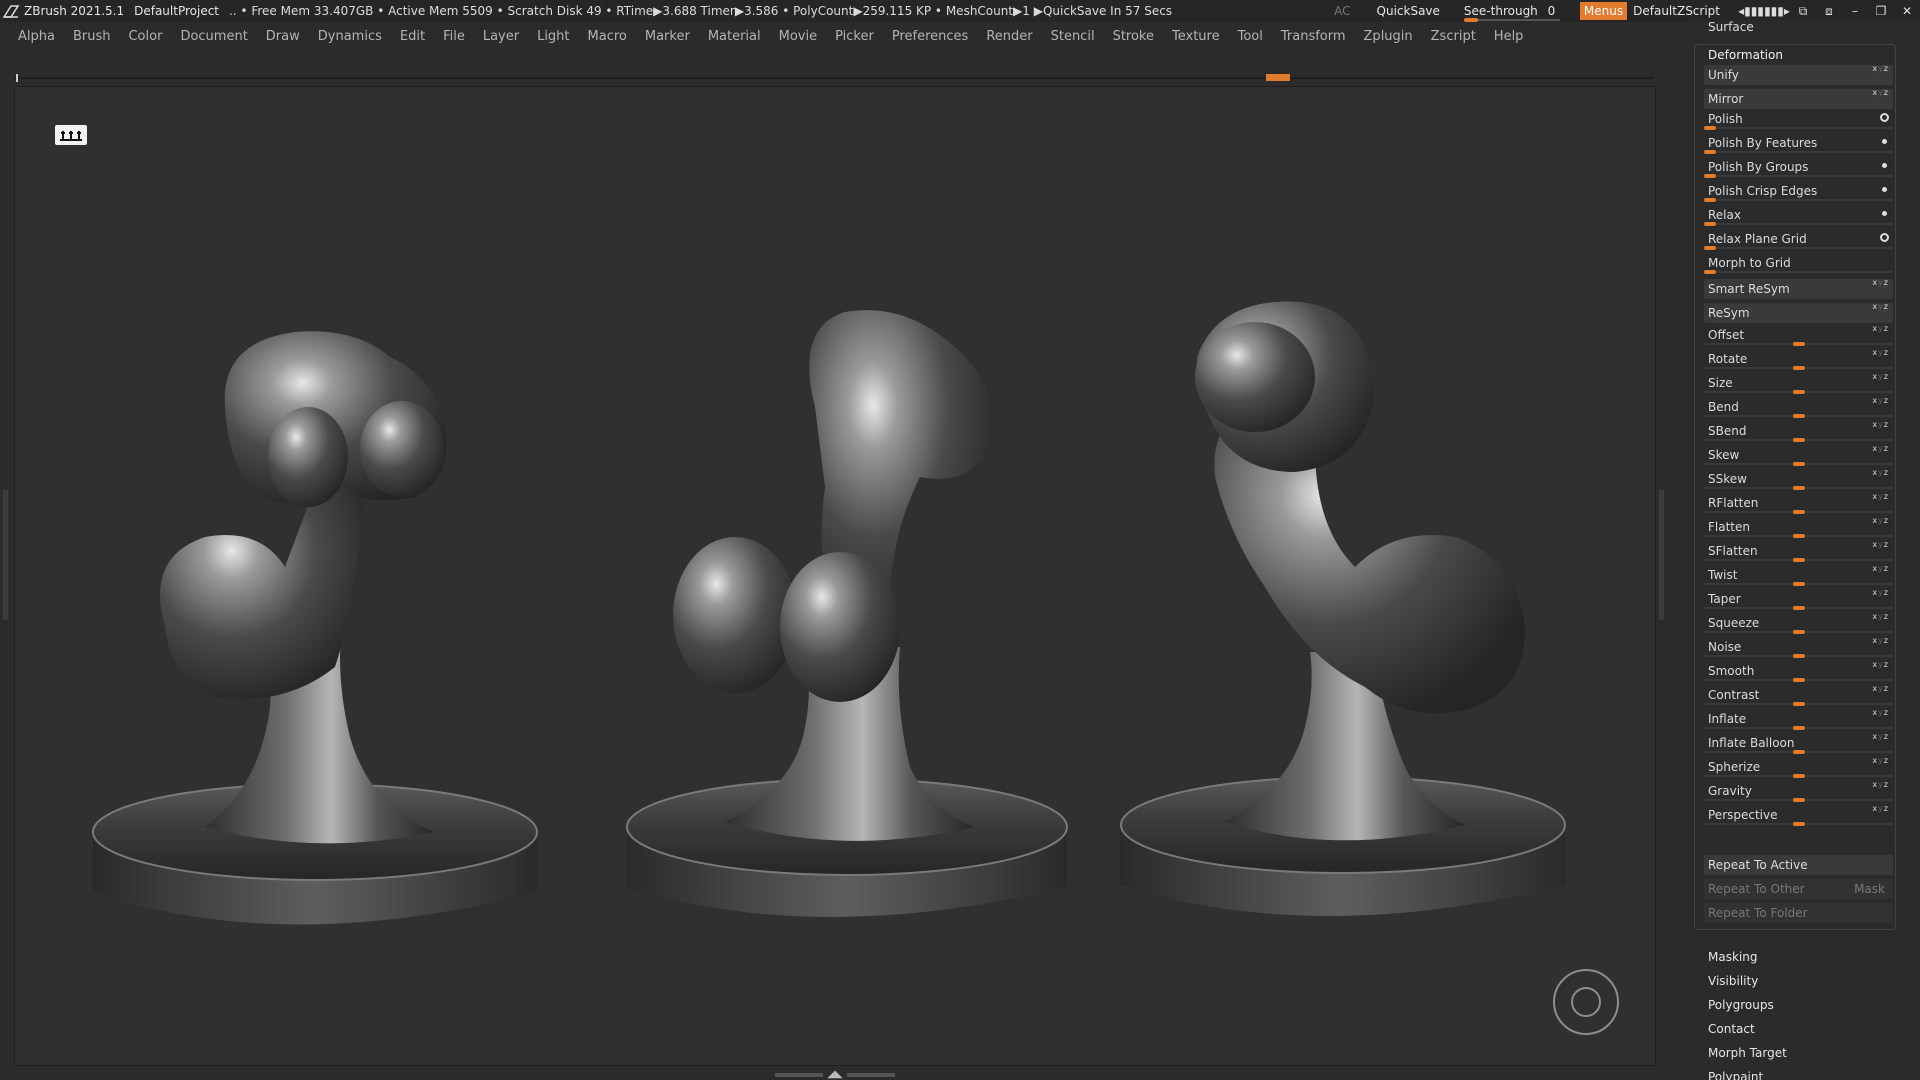 This screenshot has height=1080, width=1920. I want to click on minimize-icon: –, so click(1855, 11).